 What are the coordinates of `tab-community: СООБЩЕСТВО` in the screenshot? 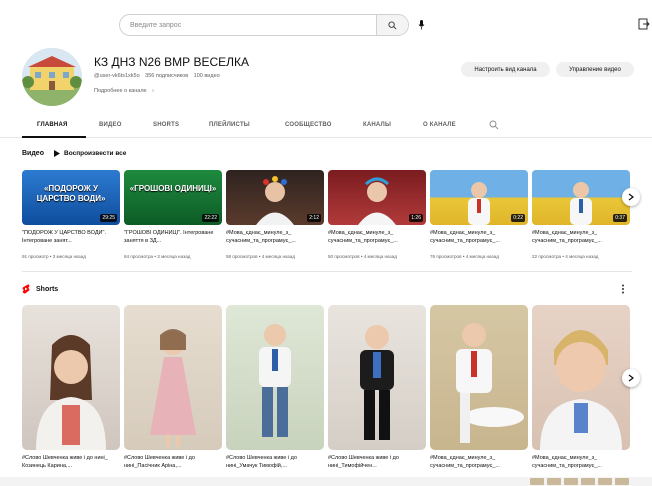 It's located at (308, 125).